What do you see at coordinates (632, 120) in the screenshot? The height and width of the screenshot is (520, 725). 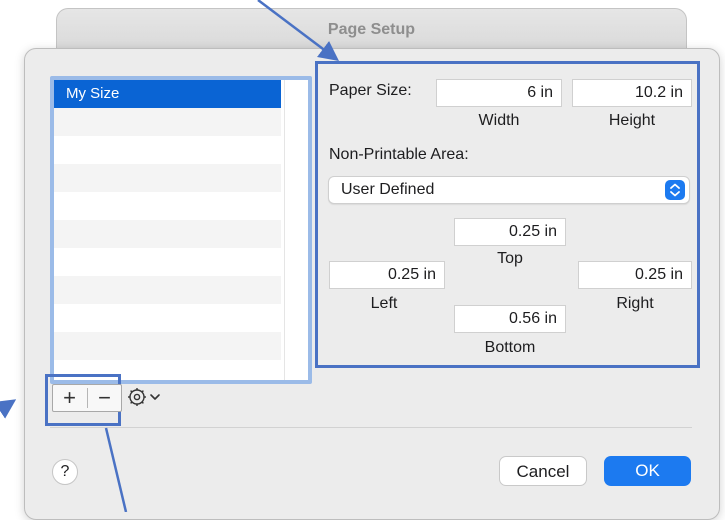 I see `height-caption: Height` at bounding box center [632, 120].